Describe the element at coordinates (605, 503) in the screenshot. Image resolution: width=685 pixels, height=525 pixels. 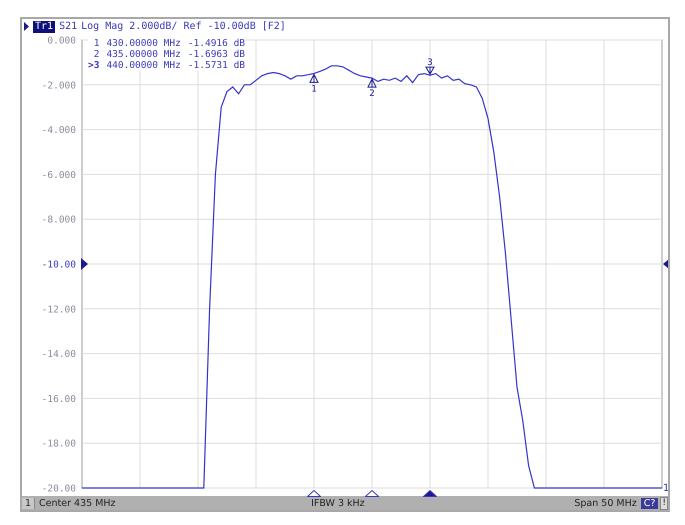
I see `frequency-span: Span 50 MHz` at that location.